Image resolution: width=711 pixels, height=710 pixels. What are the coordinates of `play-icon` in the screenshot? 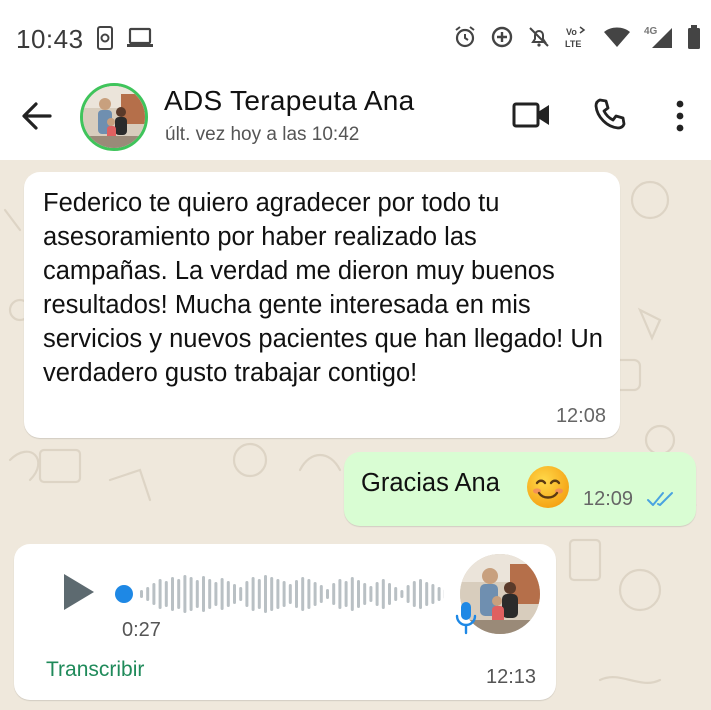 It's located at (79, 592).